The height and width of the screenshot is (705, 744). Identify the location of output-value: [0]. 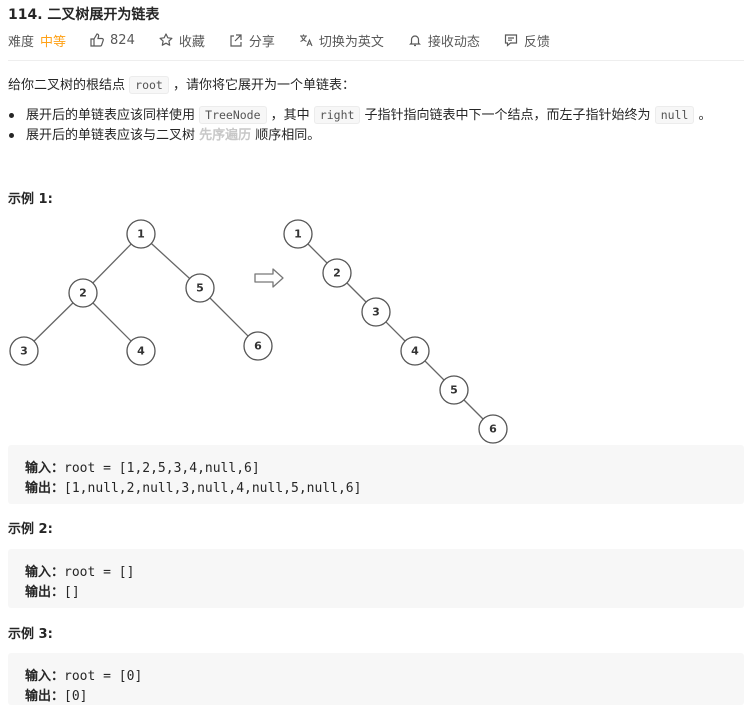
(76, 696).